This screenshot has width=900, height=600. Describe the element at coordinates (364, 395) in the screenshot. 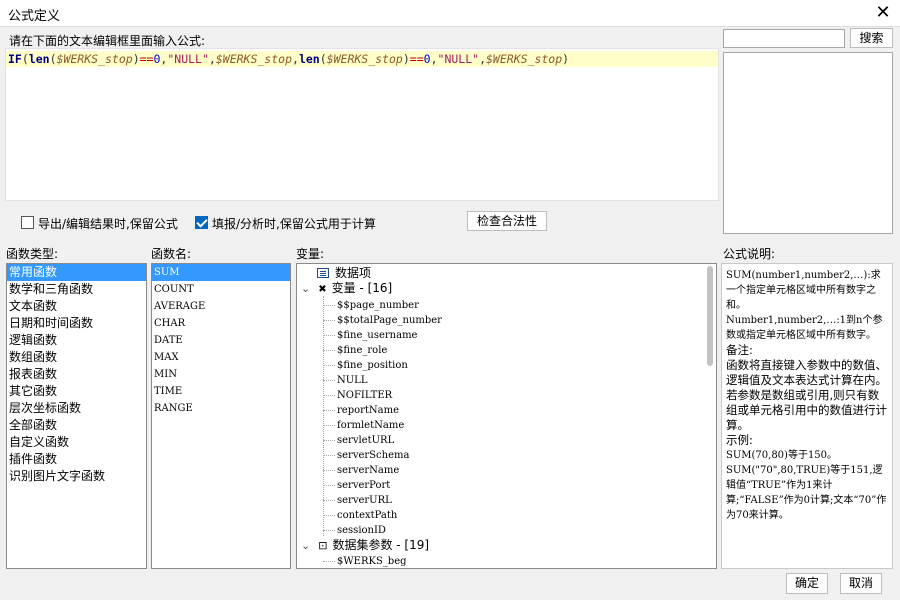

I see `tree-item-variable: NOFILTER` at that location.